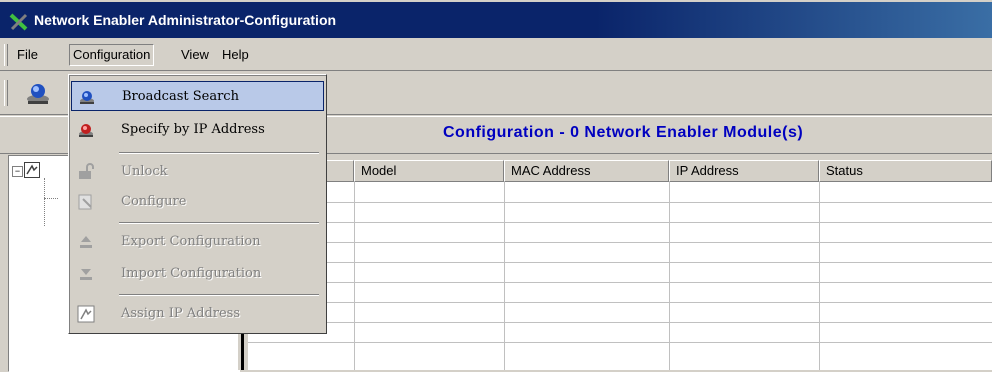 This screenshot has height=372, width=992. What do you see at coordinates (905, 171) in the screenshot?
I see `column-header-status: Status` at bounding box center [905, 171].